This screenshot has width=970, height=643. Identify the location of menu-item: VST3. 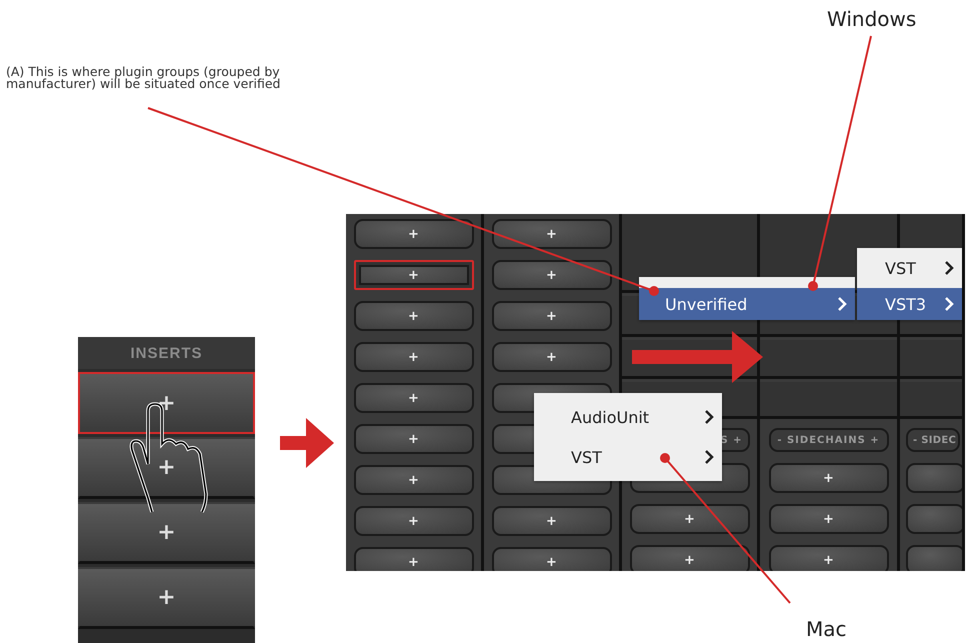
(909, 304).